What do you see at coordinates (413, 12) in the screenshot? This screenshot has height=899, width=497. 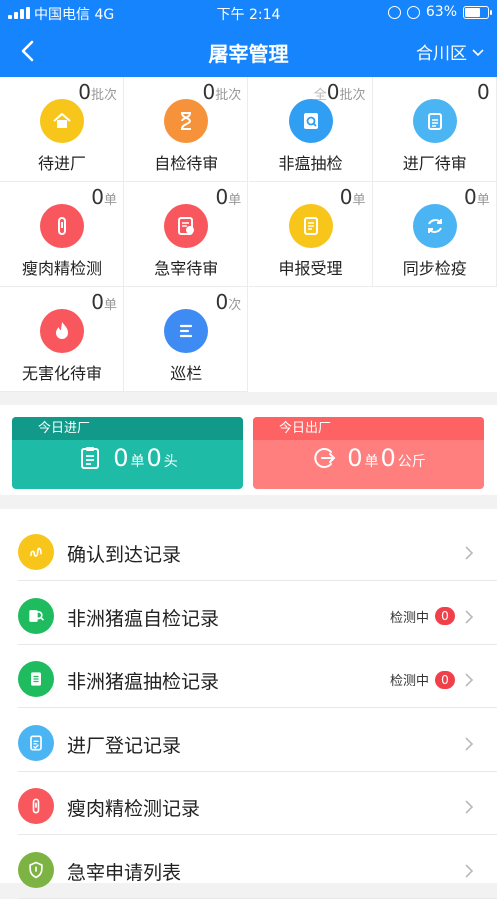 I see `alarm-icon` at bounding box center [413, 12].